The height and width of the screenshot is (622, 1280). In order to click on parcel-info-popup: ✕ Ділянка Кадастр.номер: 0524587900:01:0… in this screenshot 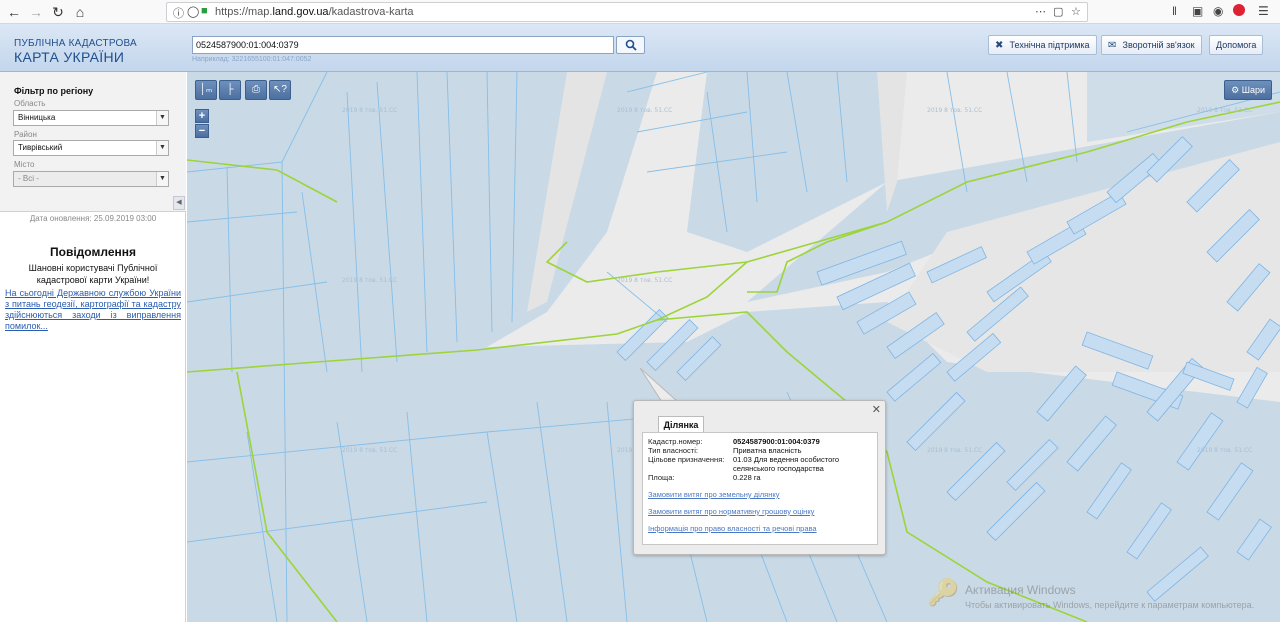, I will do `click(759, 477)`.